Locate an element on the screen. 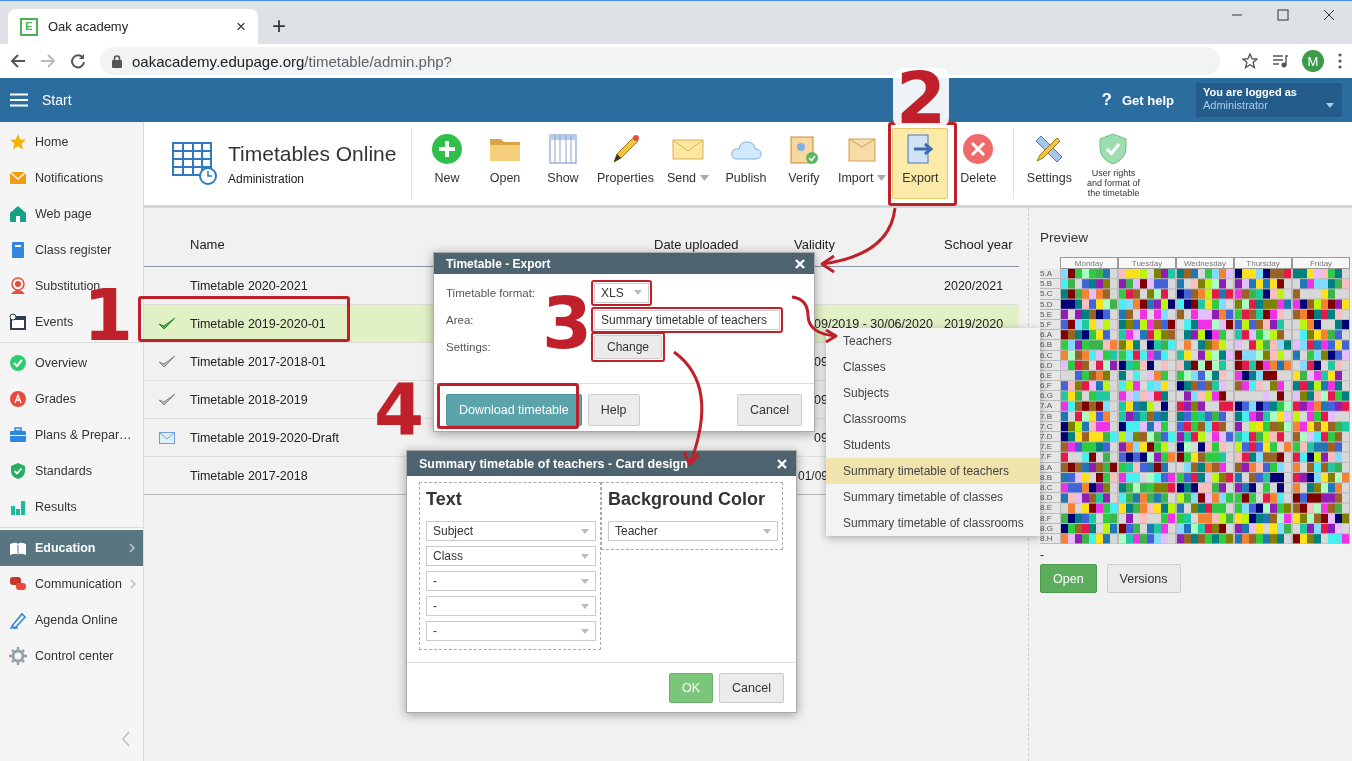 The image size is (1352, 761). sidebar-item: Standards is located at coordinates (48, 471).